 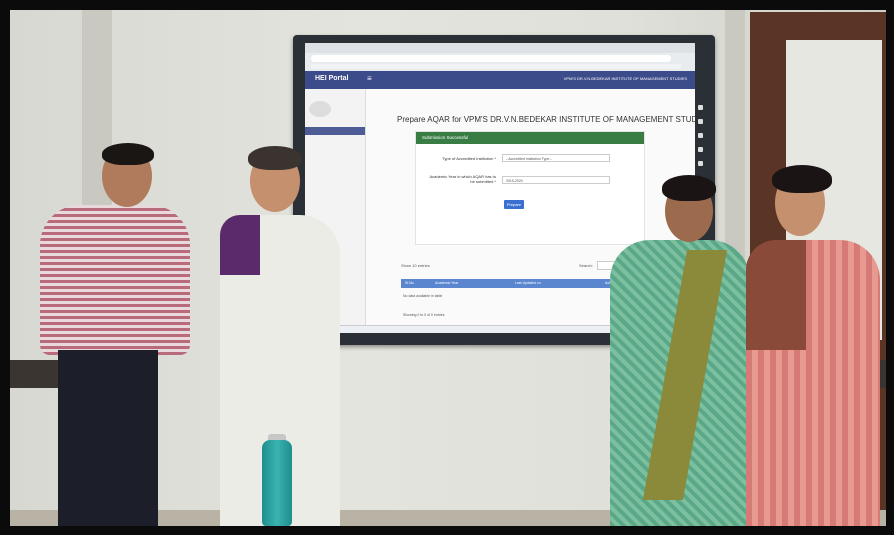 I want to click on show-value: 10, so click(x=414, y=265).